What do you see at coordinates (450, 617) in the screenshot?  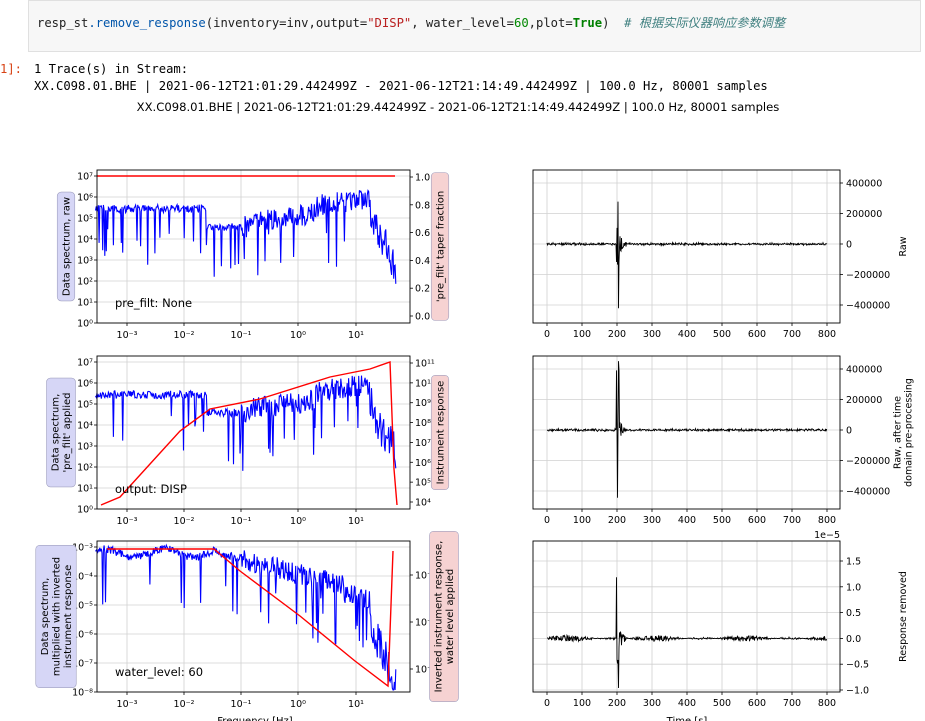 I see `twin-ylabel-line: water level applied` at bounding box center [450, 617].